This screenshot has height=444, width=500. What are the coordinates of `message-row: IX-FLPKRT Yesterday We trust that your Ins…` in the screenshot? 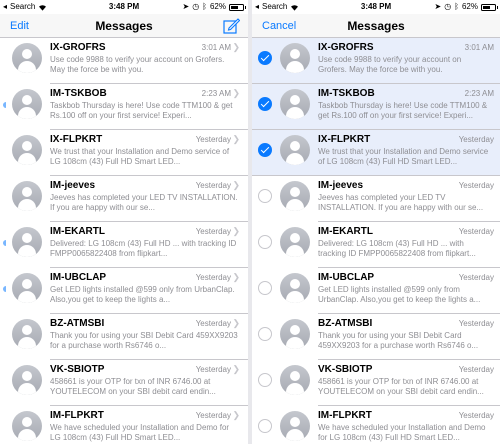 It's located at (376, 153).